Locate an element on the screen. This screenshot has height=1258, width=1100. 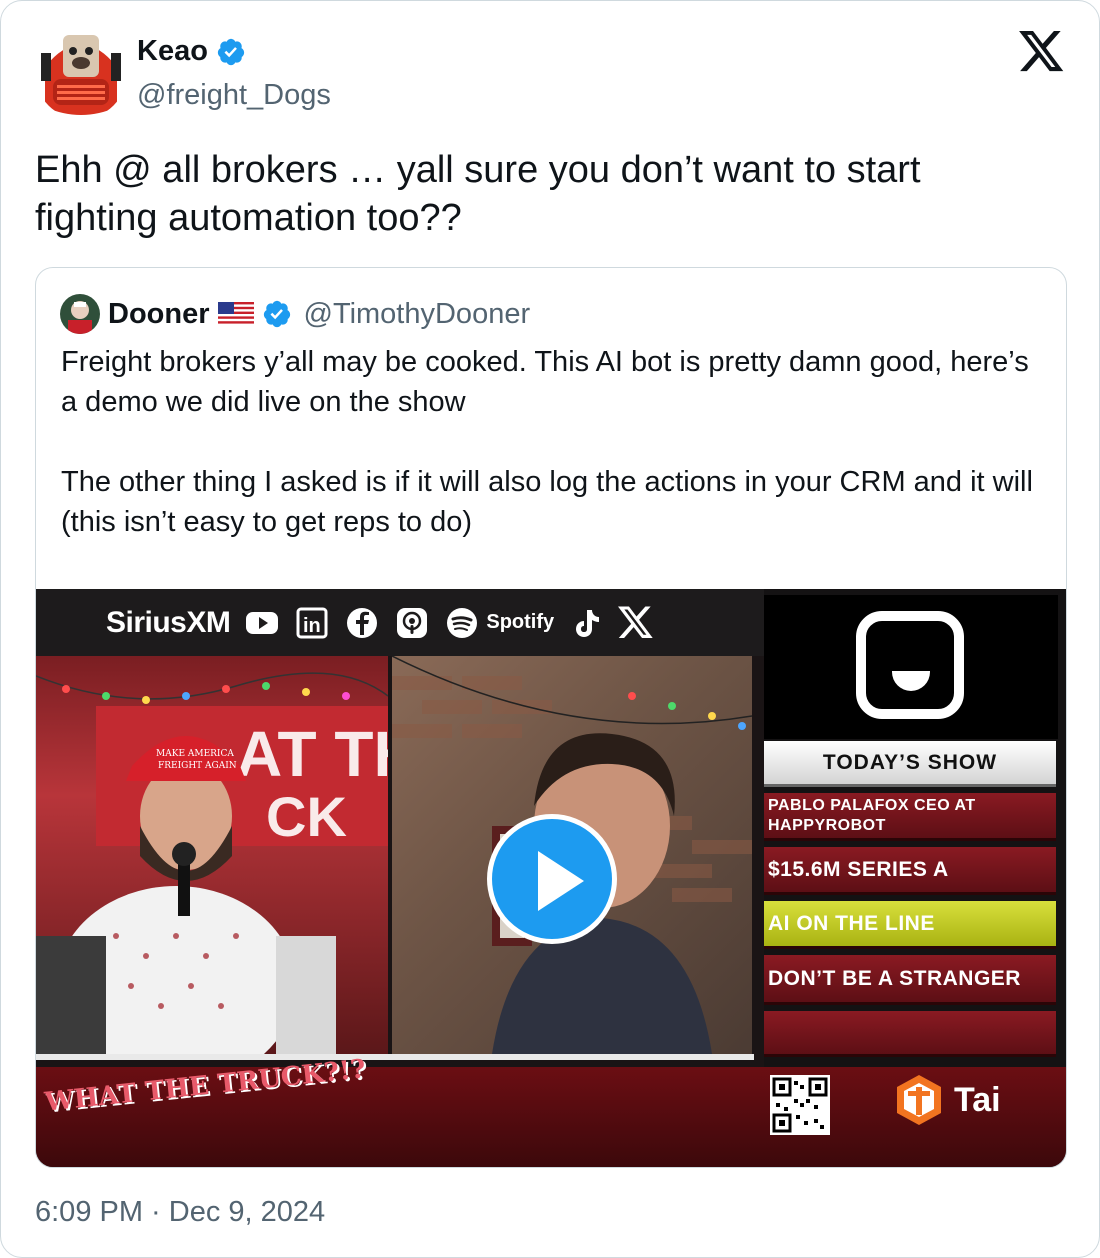
video-social-bar: SiriusXM in Spotify is located at coordinates (400, 622).